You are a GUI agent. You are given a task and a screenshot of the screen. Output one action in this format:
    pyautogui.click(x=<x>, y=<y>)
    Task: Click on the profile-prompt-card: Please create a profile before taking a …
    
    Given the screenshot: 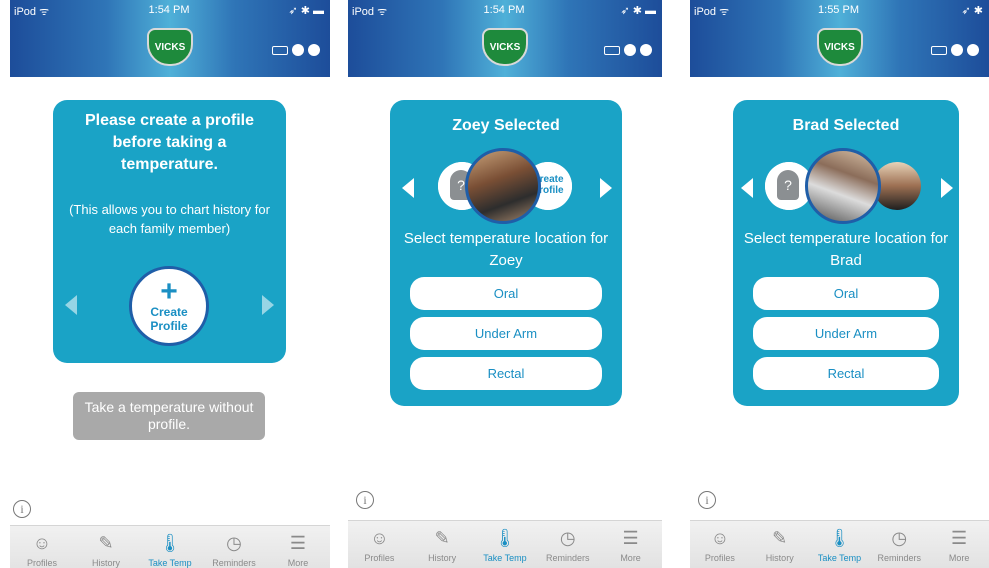 What is the action you would take?
    pyautogui.click(x=169, y=231)
    